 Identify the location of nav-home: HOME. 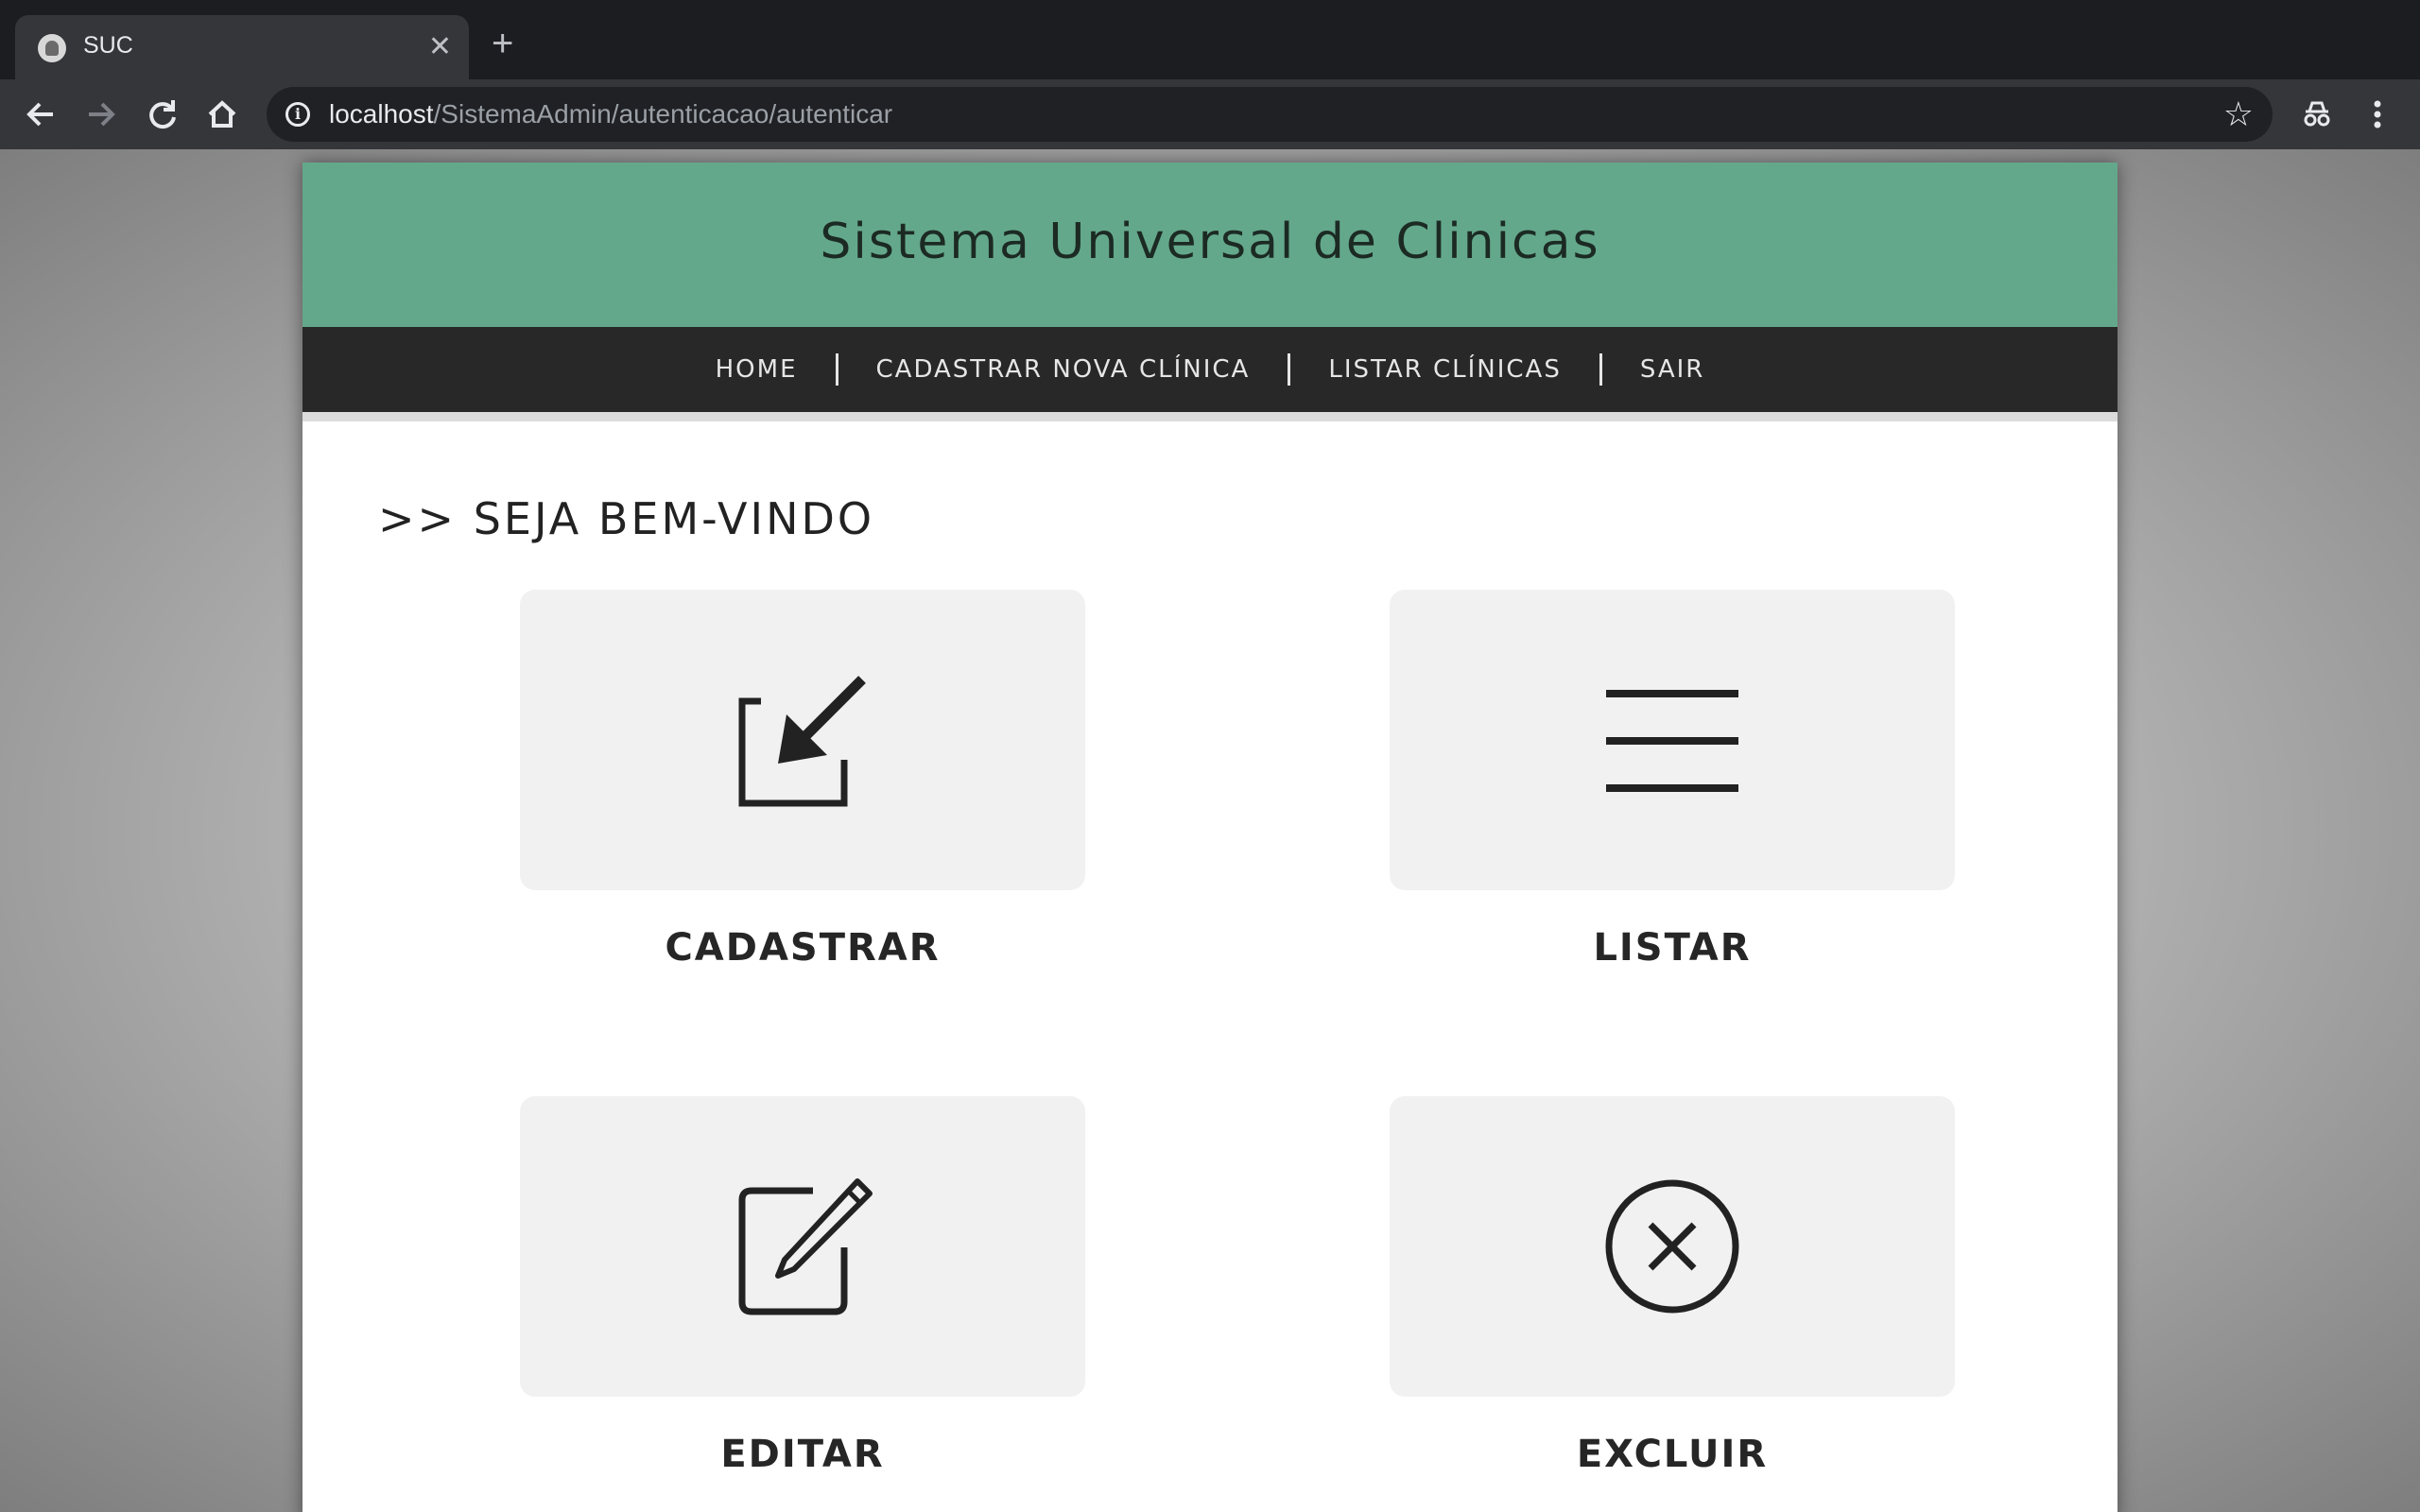
(757, 369).